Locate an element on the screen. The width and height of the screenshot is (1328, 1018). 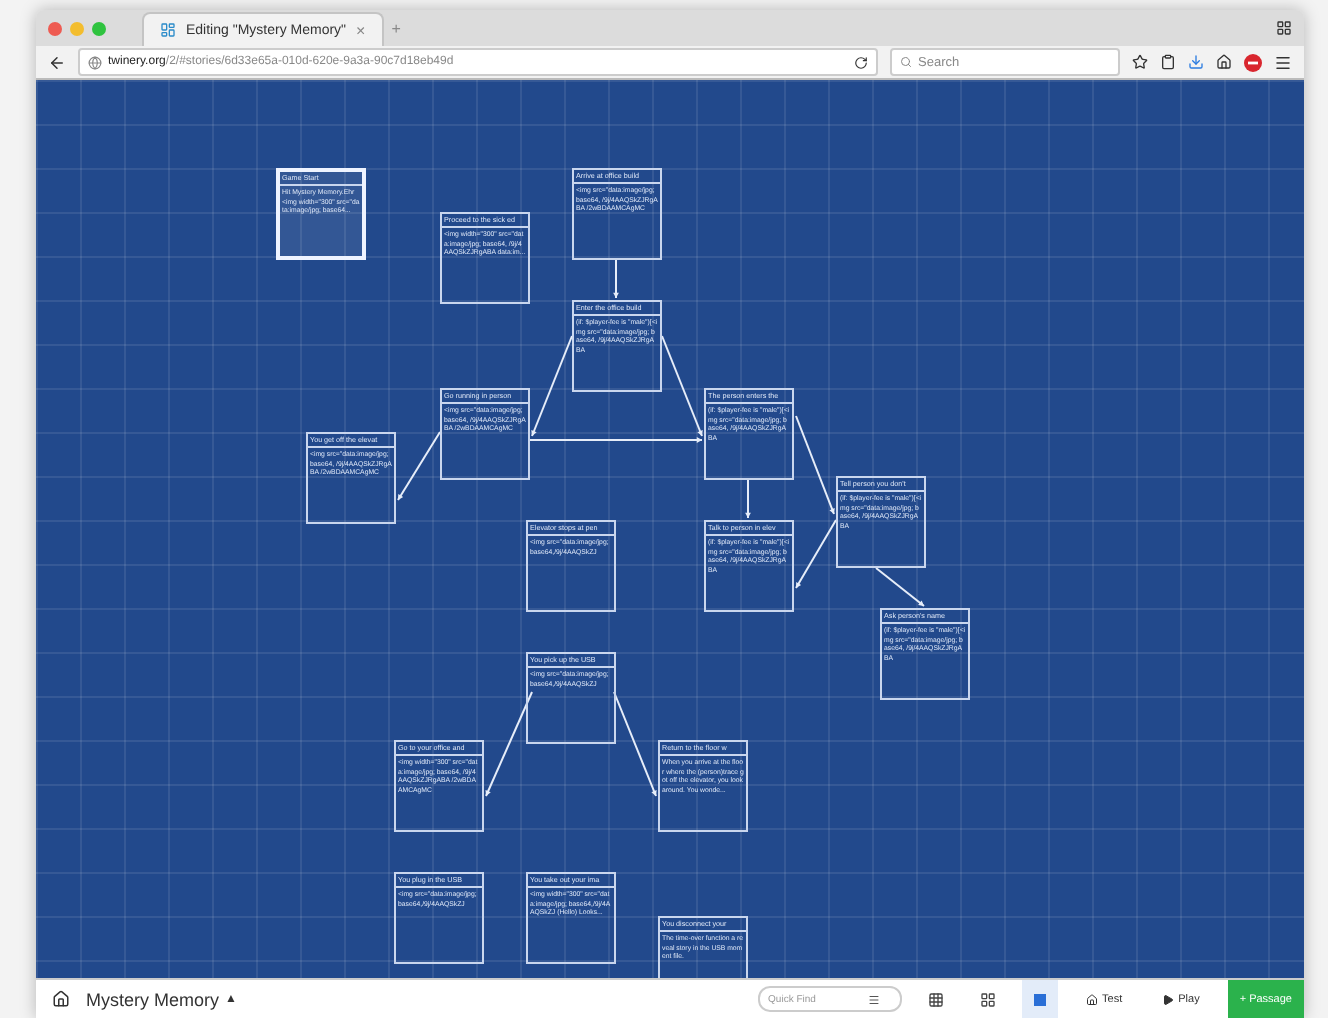
star-icon is located at coordinates (1140, 62).